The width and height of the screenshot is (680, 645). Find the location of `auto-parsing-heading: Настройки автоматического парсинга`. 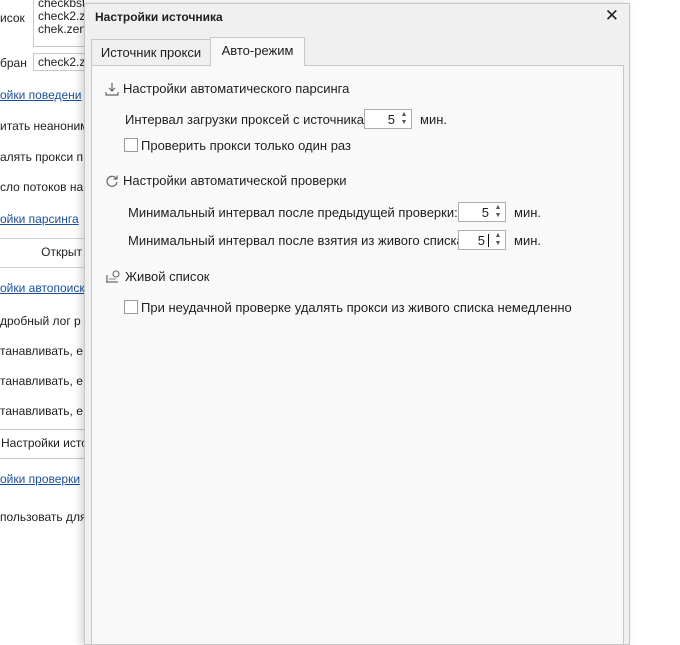

auto-parsing-heading: Настройки автоматического парсинга is located at coordinates (227, 90).